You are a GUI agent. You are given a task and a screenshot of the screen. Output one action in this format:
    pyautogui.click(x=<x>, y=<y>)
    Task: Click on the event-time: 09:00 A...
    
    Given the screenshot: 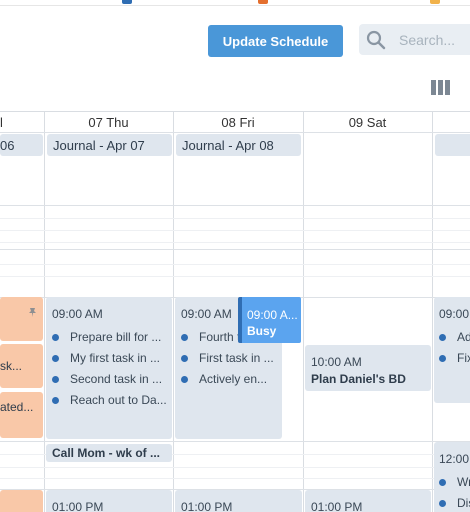 What is the action you would take?
    pyautogui.click(x=272, y=315)
    